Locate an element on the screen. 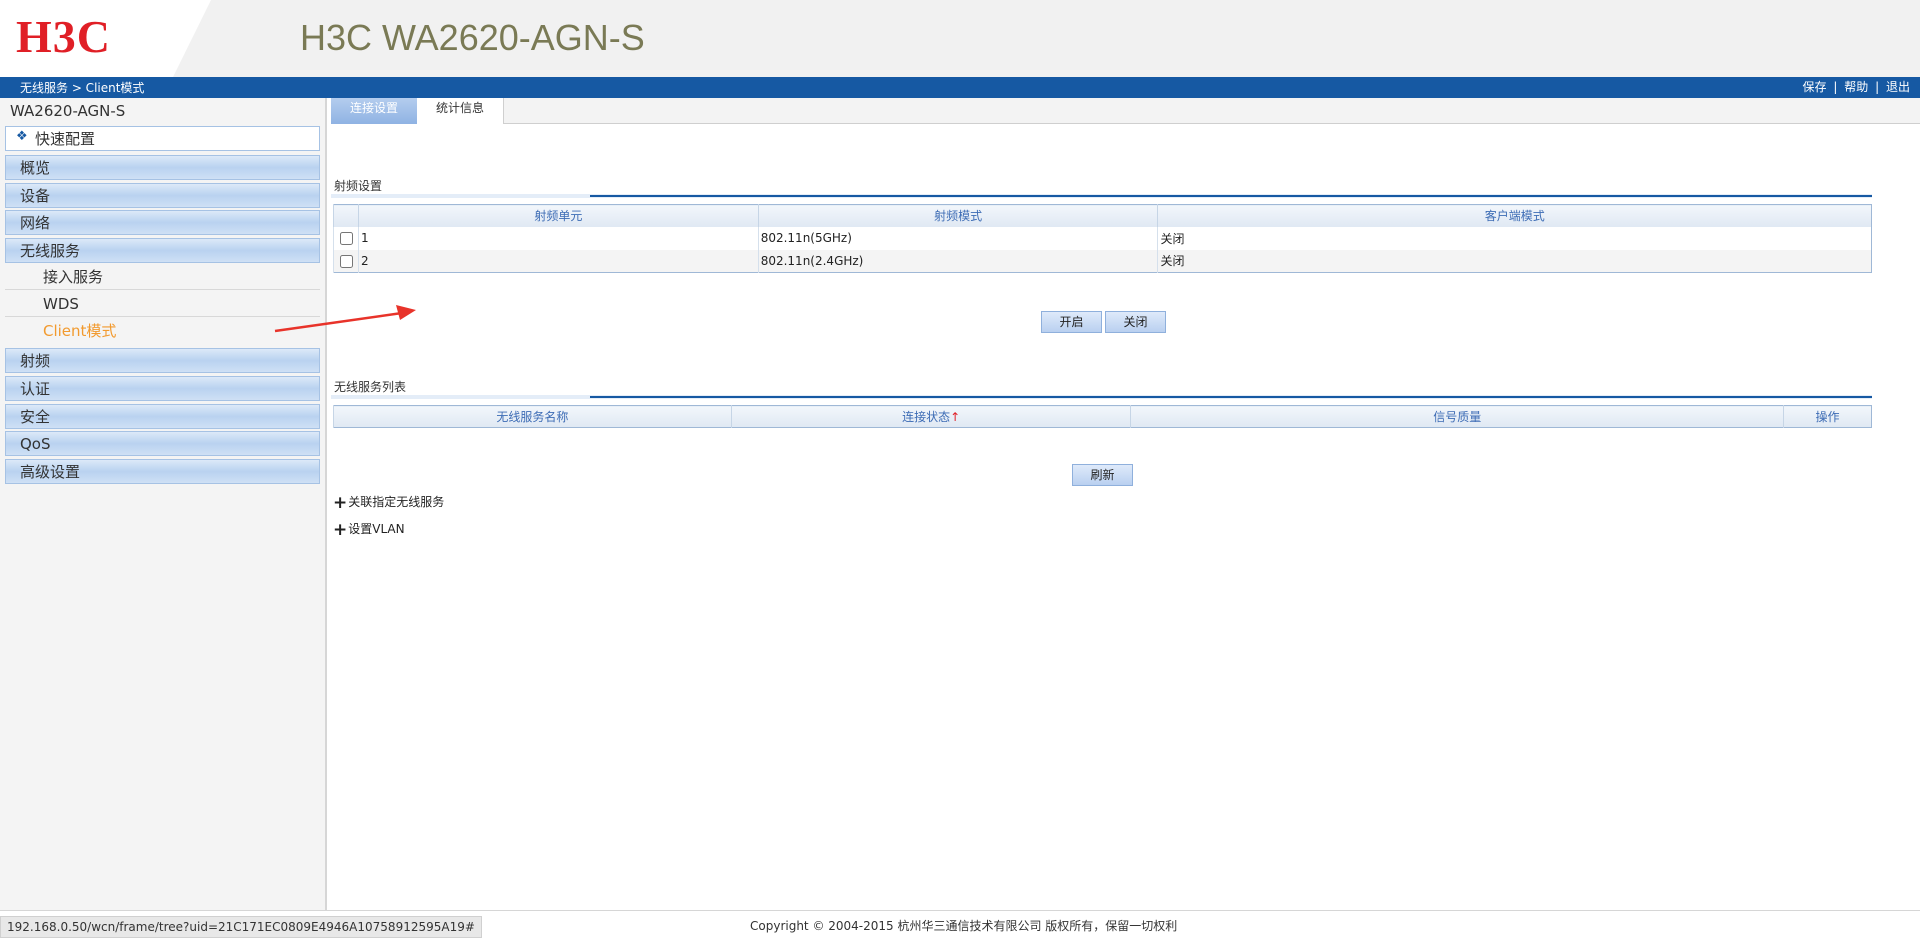 This screenshot has height=938, width=1920. column-header: 射频单元 is located at coordinates (558, 215).